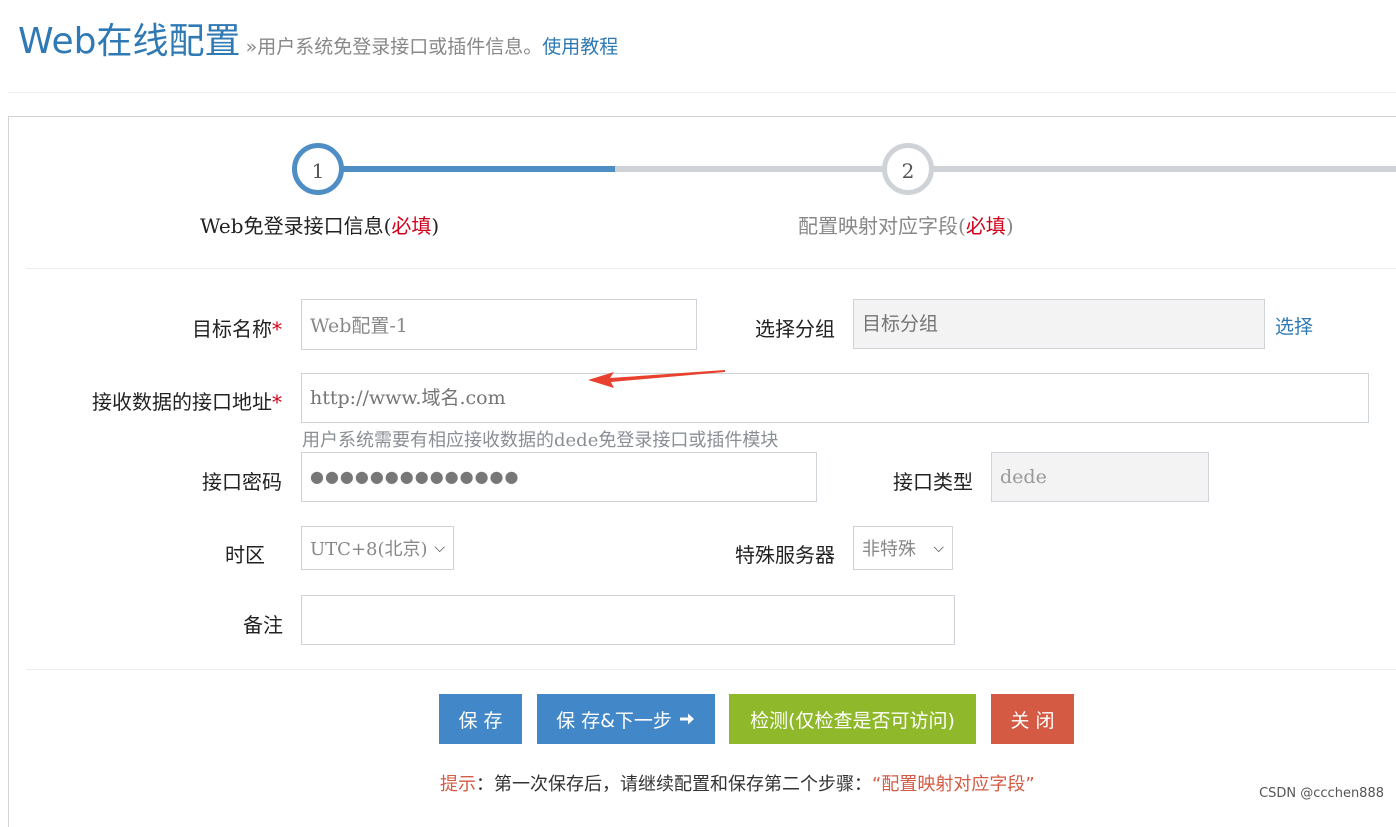 Image resolution: width=1396 pixels, height=827 pixels. I want to click on timezone-select: UTC+8(北京) ⌵, so click(377, 548).